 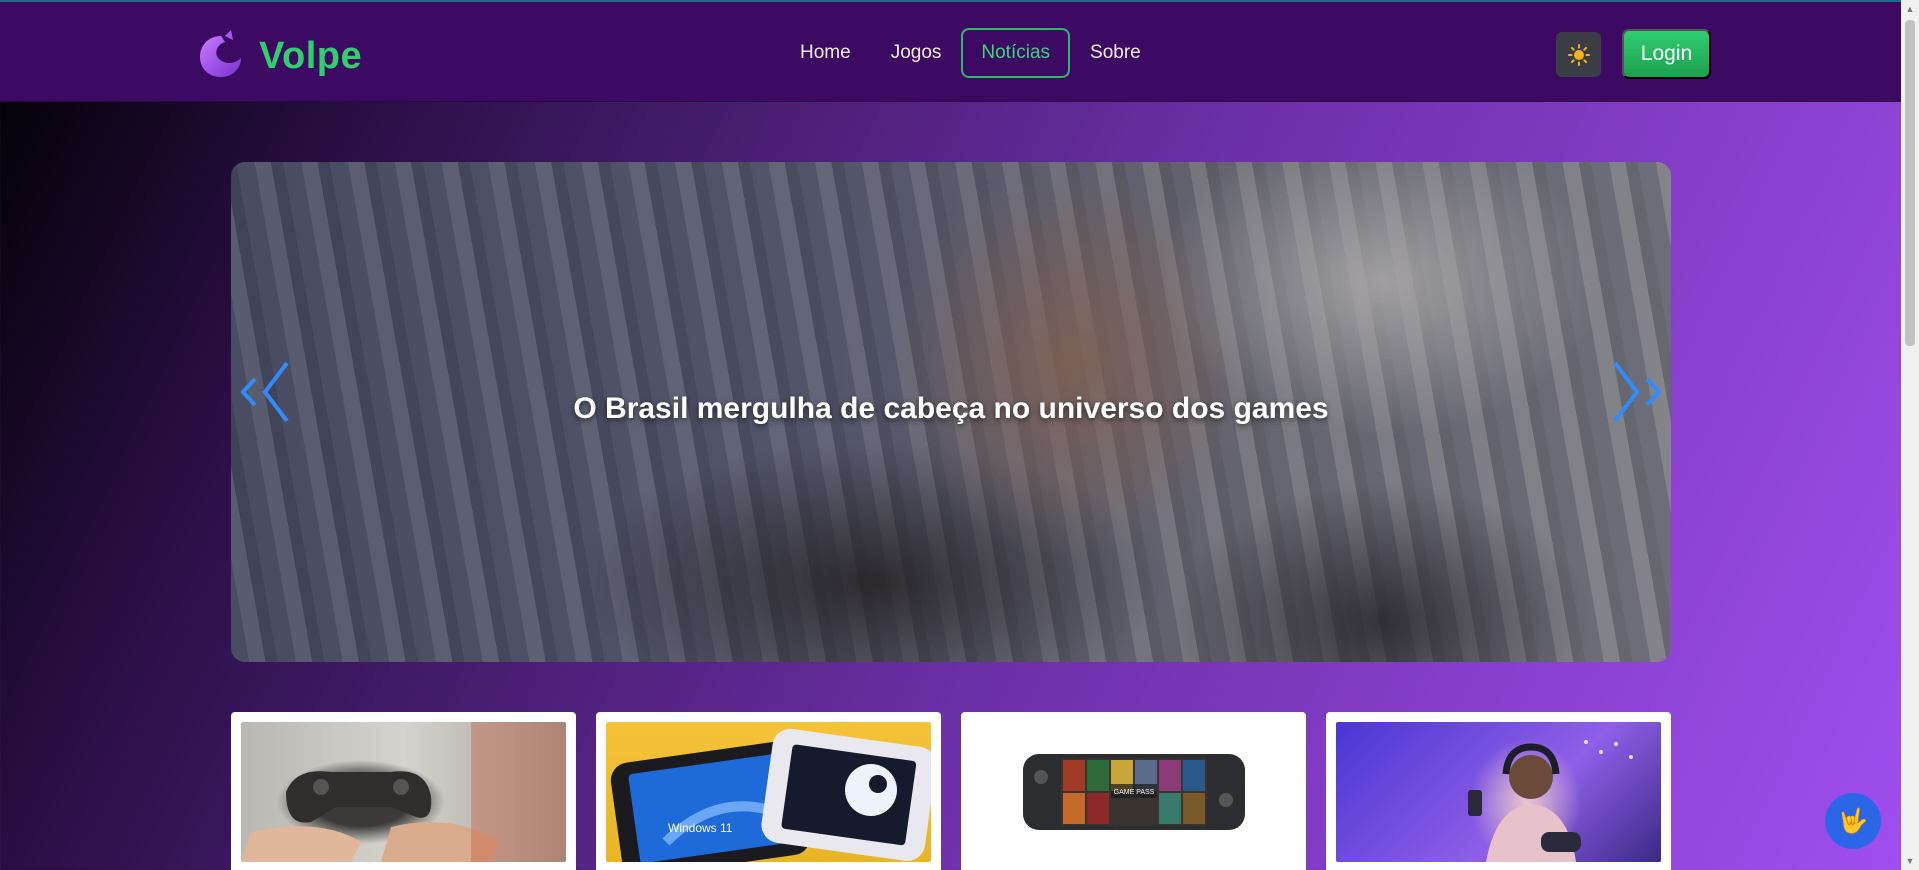 I want to click on nav-jogos: Jogos, so click(x=916, y=53).